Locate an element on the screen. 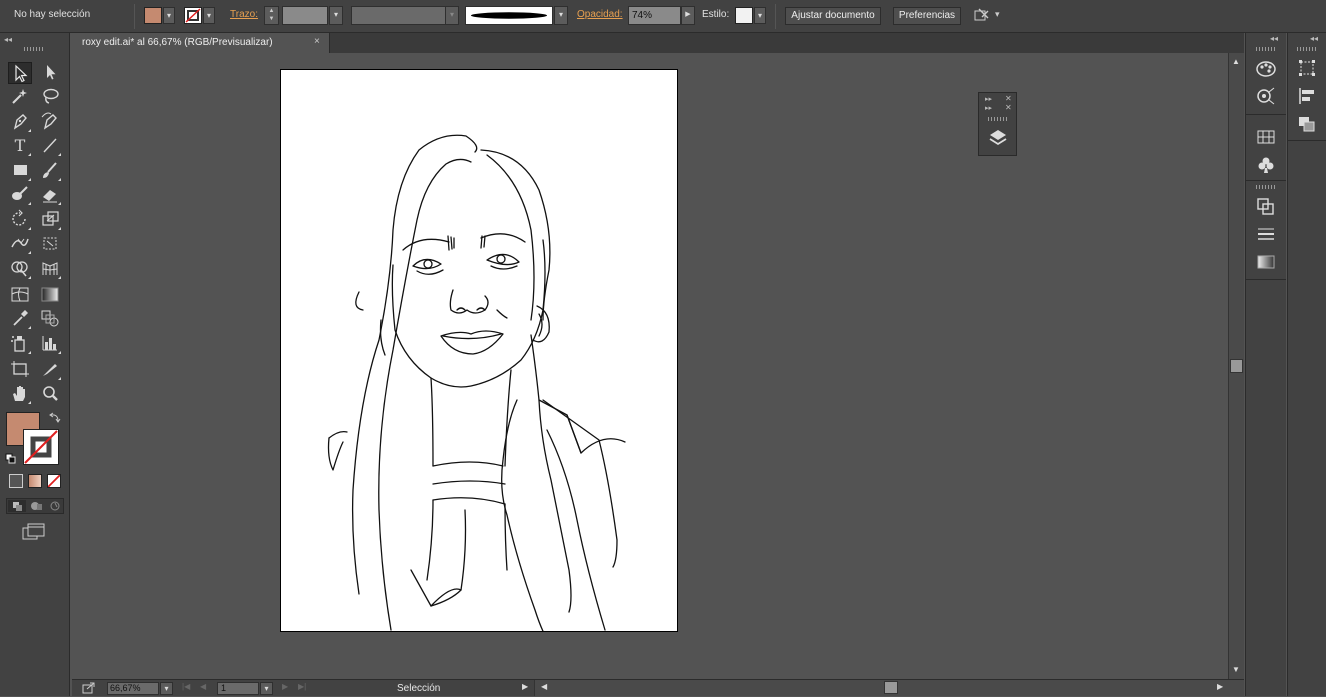 The image size is (1326, 697). next-artboard-icon: ▶ is located at coordinates (285, 686).